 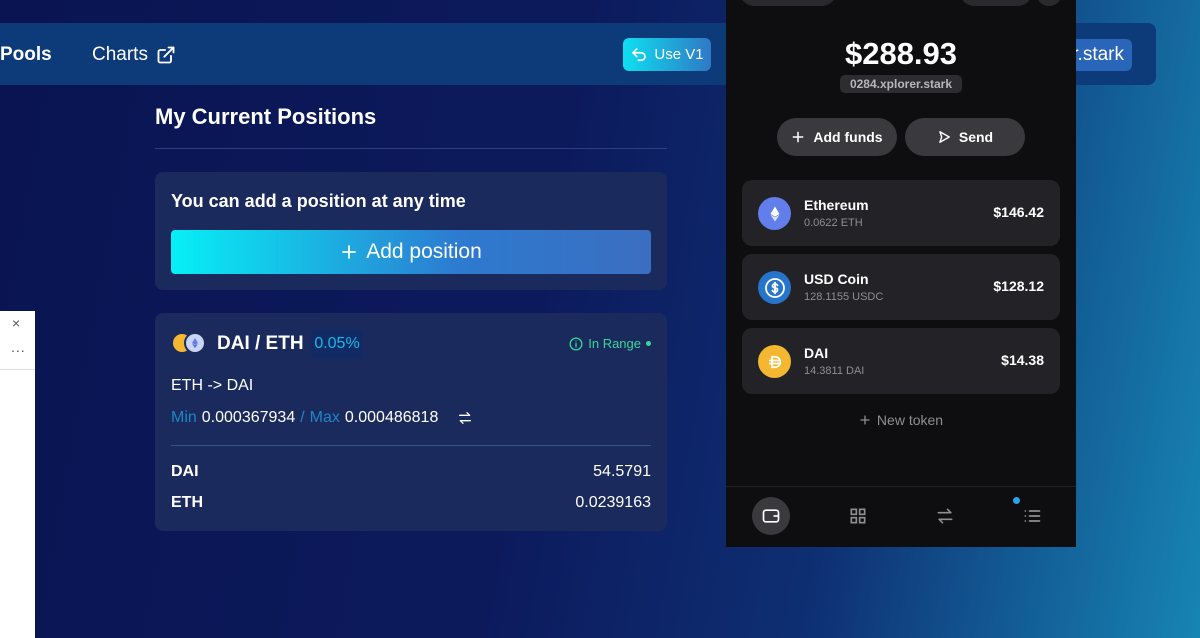 I want to click on token-amount: 0.0622 ETH, so click(x=833, y=223).